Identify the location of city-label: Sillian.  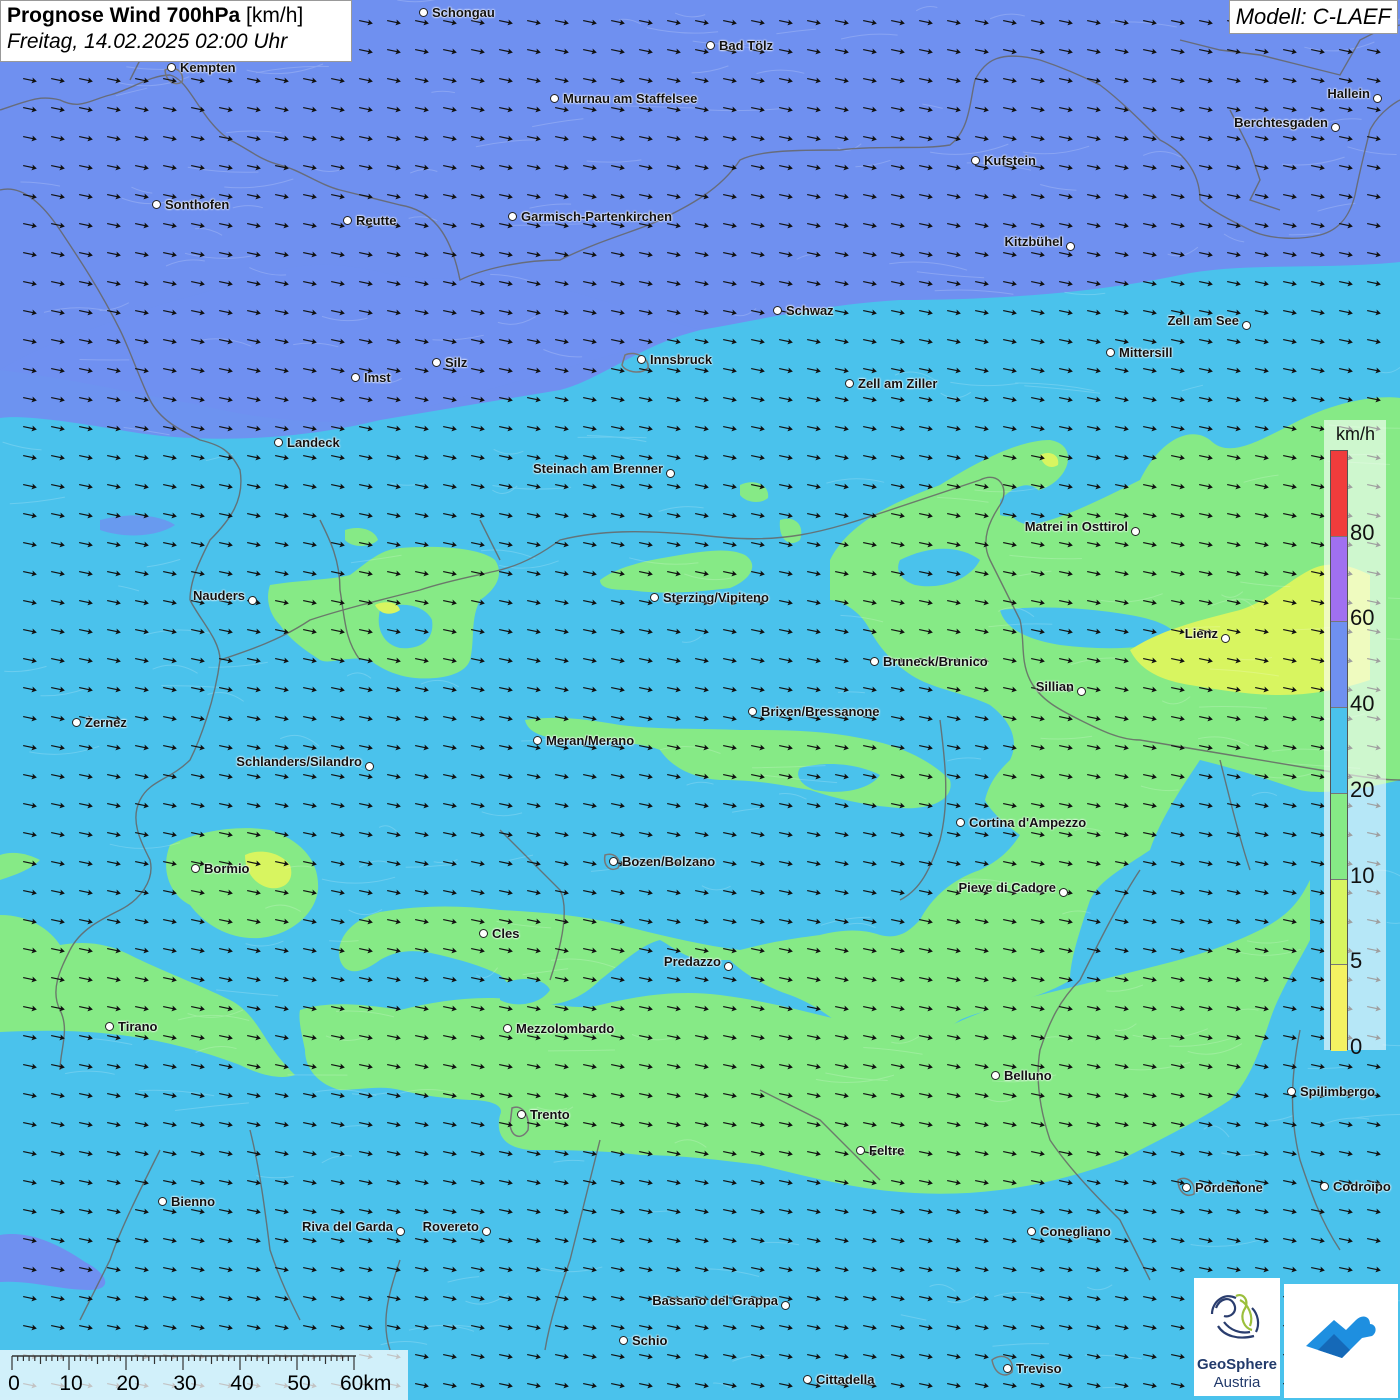
(1054, 686).